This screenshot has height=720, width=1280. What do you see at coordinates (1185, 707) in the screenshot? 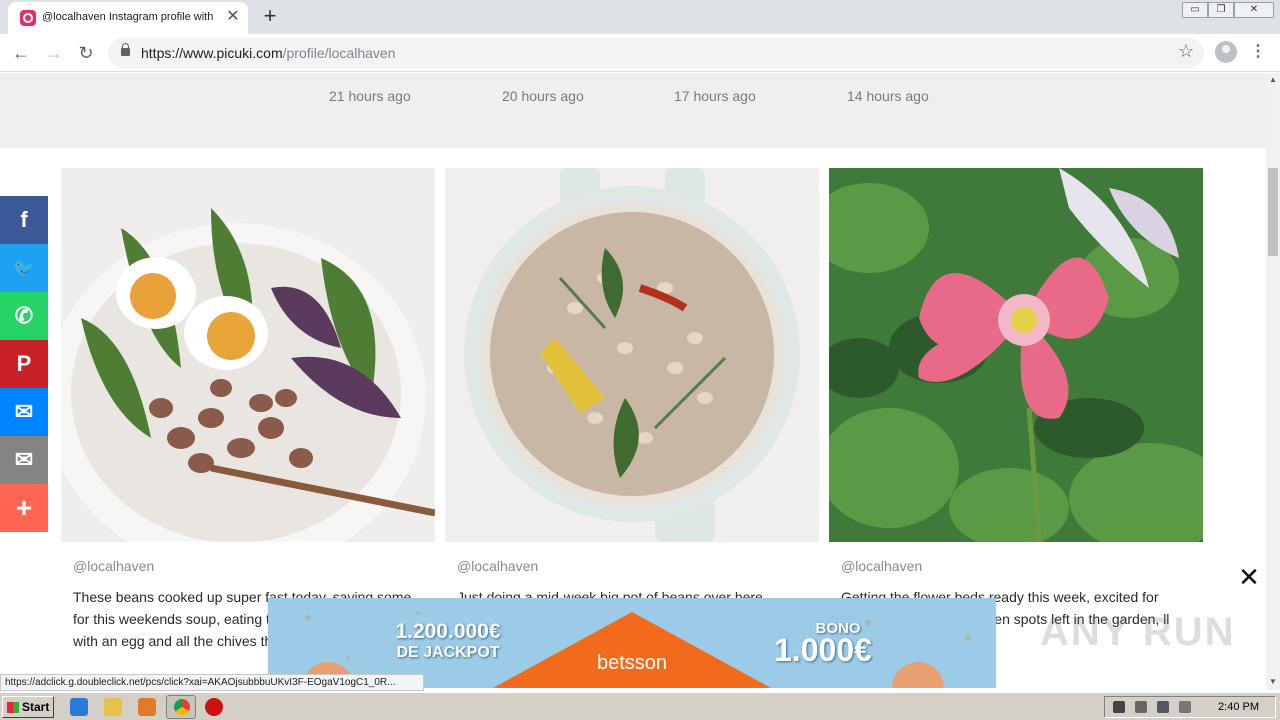
I see `flag-icon` at bounding box center [1185, 707].